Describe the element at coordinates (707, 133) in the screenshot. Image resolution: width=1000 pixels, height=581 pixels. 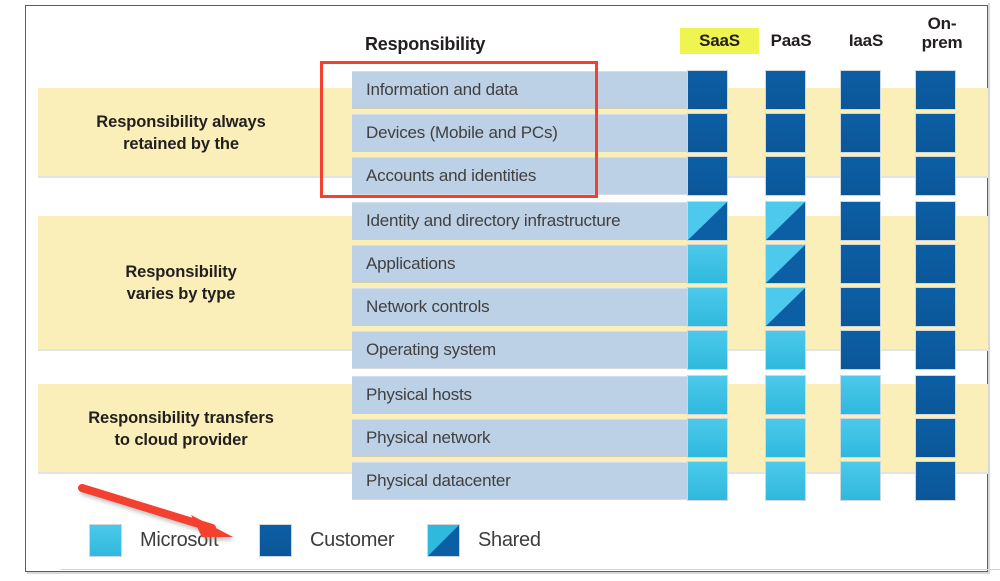
I see `matrix-cell-devices-mobile-and-pcs-saas` at that location.